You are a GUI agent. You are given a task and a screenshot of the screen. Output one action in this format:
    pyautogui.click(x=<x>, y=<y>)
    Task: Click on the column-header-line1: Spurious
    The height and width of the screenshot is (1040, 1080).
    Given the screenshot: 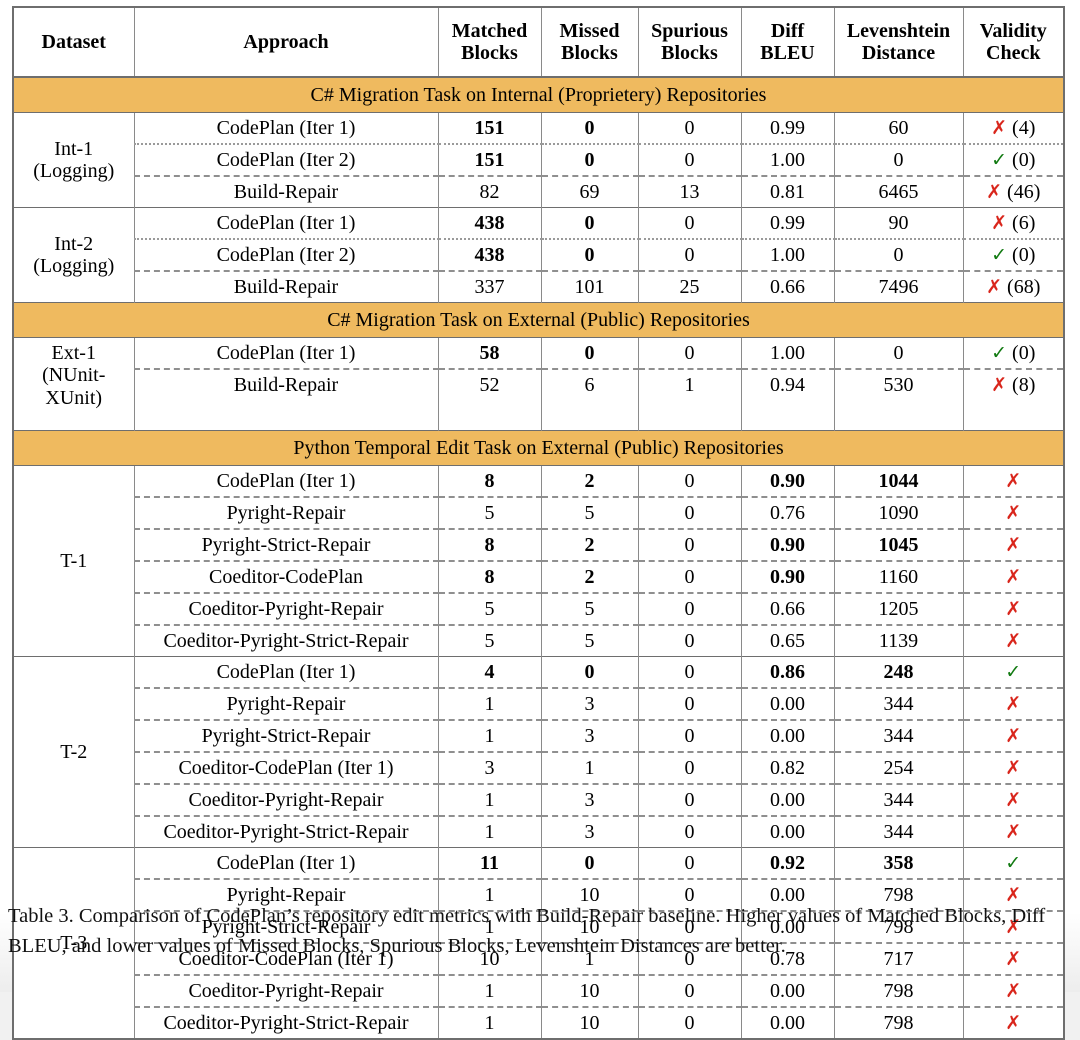 What is the action you would take?
    pyautogui.click(x=689, y=30)
    